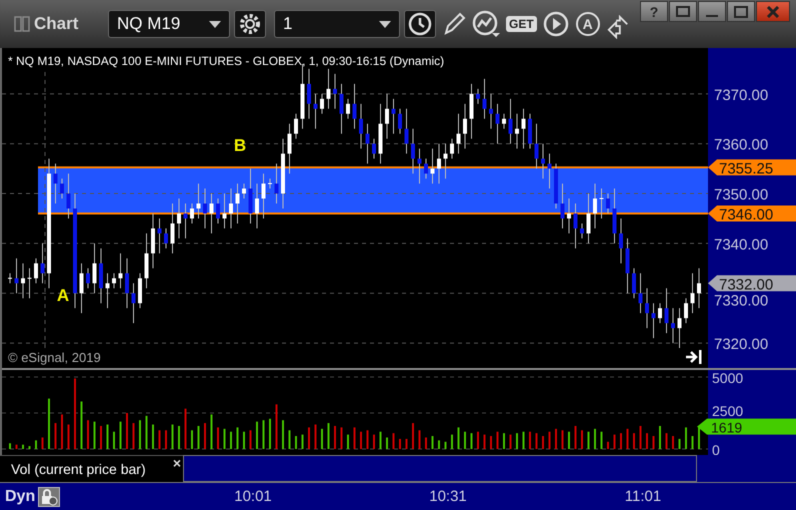 Image resolution: width=796 pixels, height=510 pixels. I want to click on settings-button, so click(250, 24).